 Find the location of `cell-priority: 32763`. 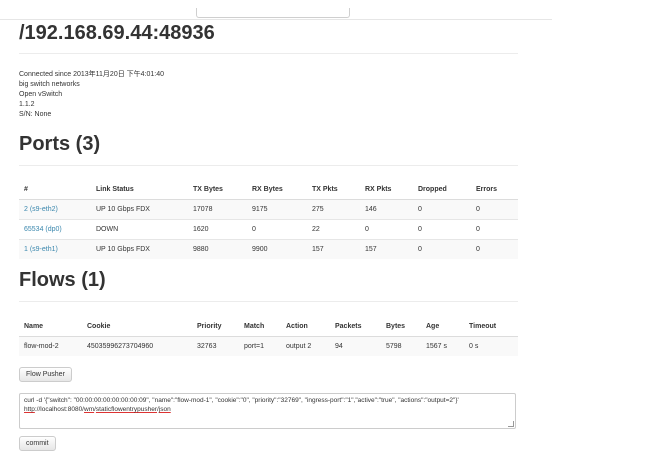

cell-priority: 32763 is located at coordinates (215, 346).